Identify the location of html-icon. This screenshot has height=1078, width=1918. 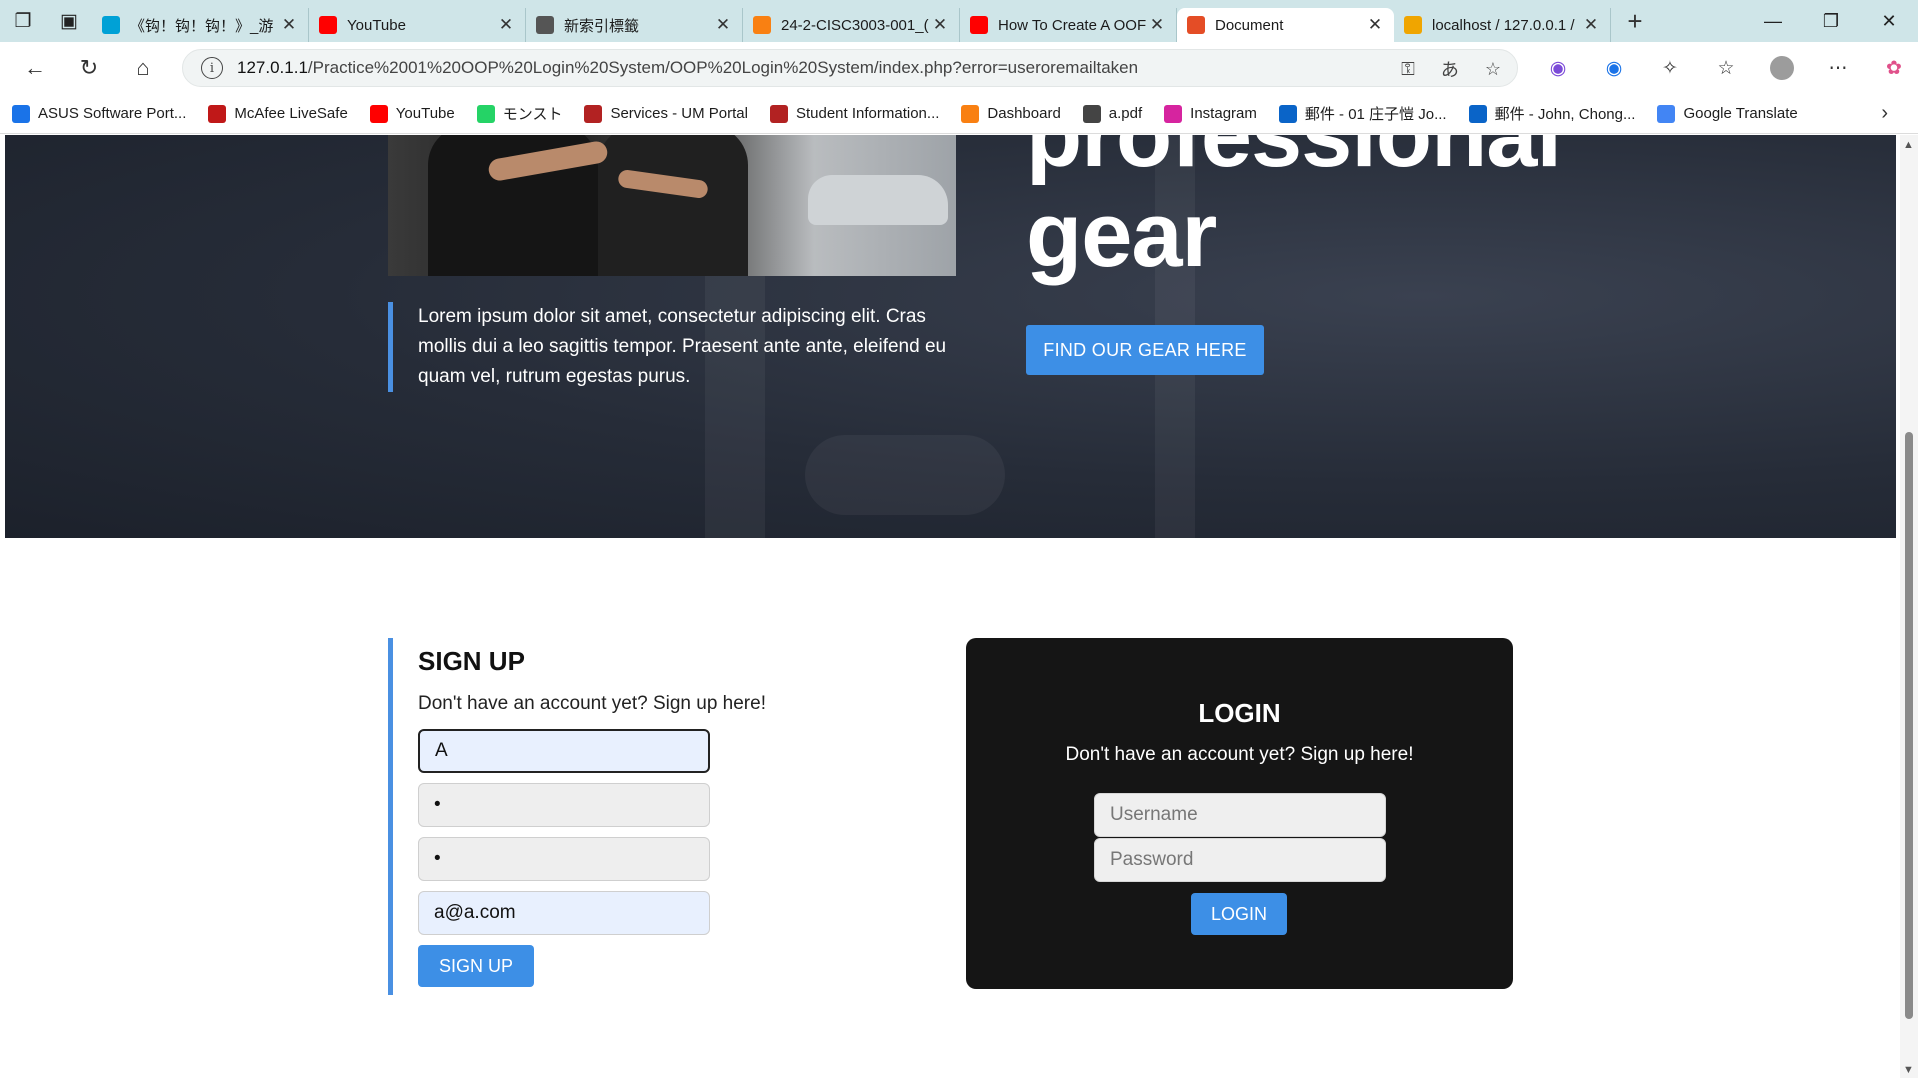
(1196, 25).